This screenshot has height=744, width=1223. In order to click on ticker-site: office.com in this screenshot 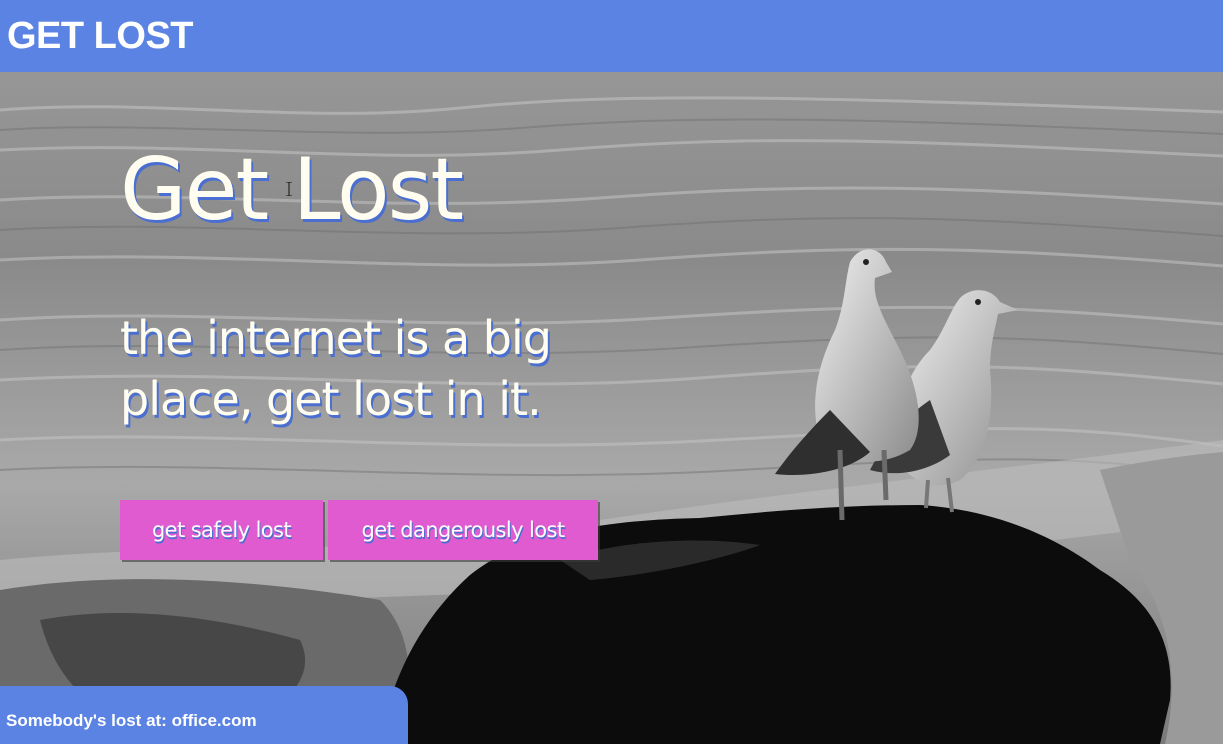, I will do `click(214, 720)`.